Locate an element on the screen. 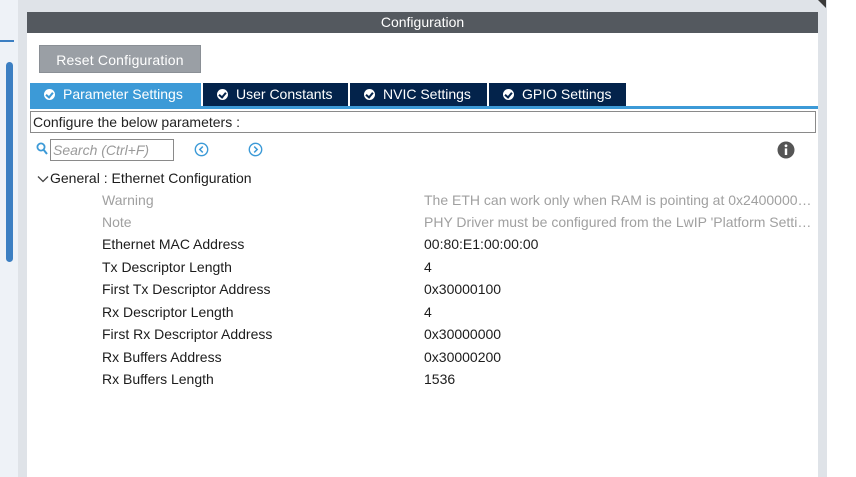 The width and height of the screenshot is (856, 477). panel-title: Configuration is located at coordinates (422, 22).